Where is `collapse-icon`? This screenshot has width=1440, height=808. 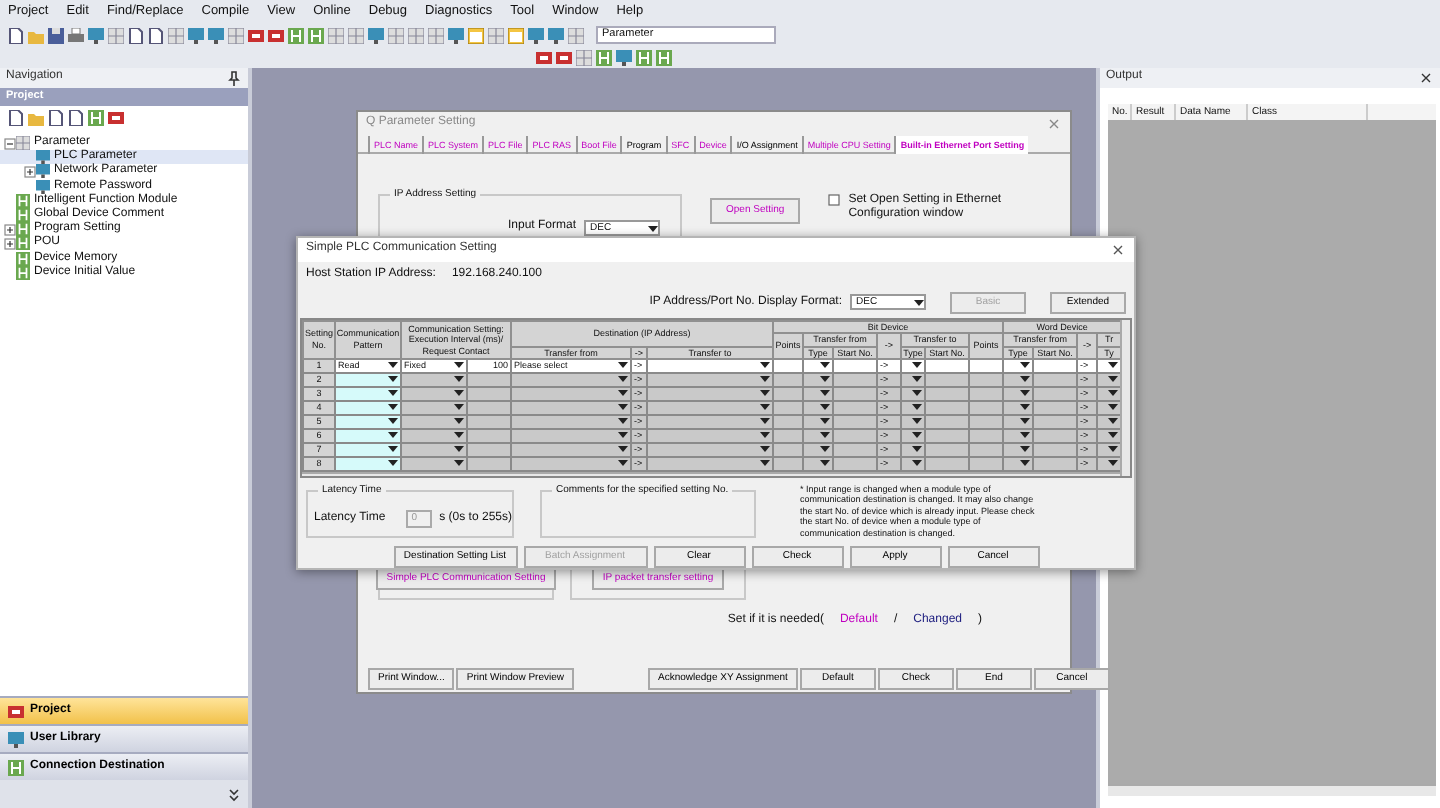
collapse-icon is located at coordinates (10, 143).